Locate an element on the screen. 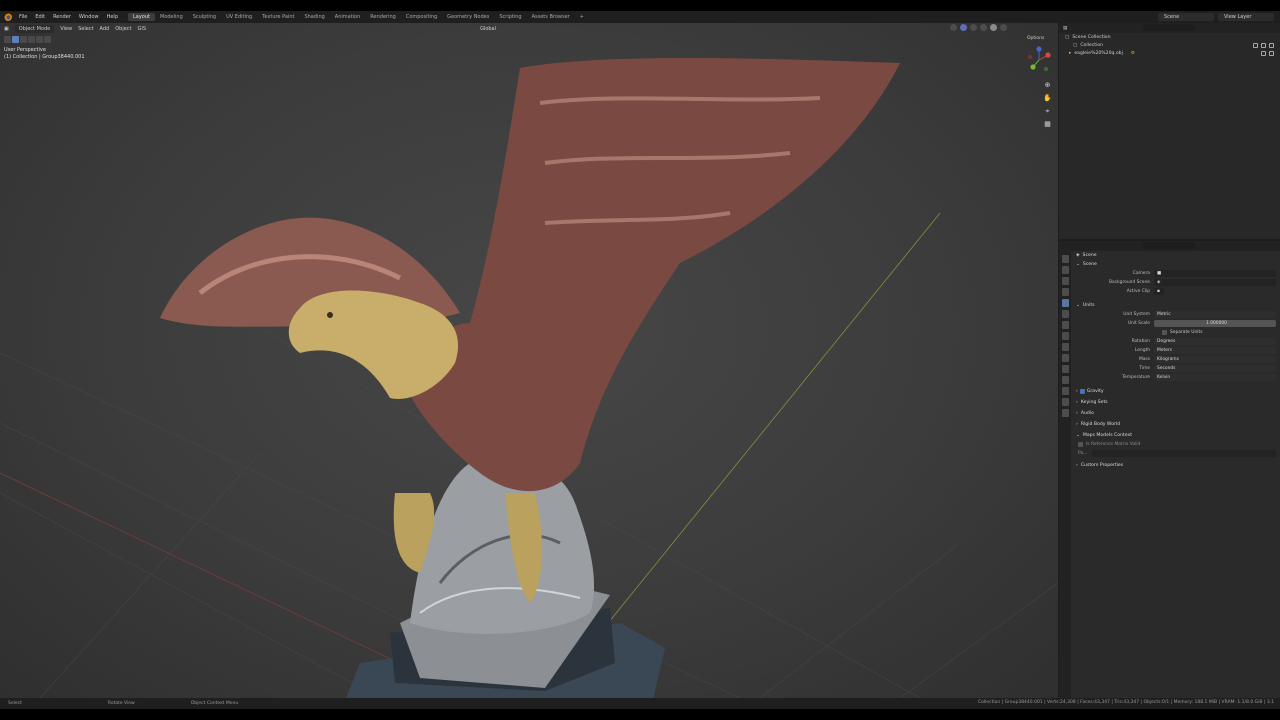 The image size is (1280, 720). tab-physics is located at coordinates (1065, 369).